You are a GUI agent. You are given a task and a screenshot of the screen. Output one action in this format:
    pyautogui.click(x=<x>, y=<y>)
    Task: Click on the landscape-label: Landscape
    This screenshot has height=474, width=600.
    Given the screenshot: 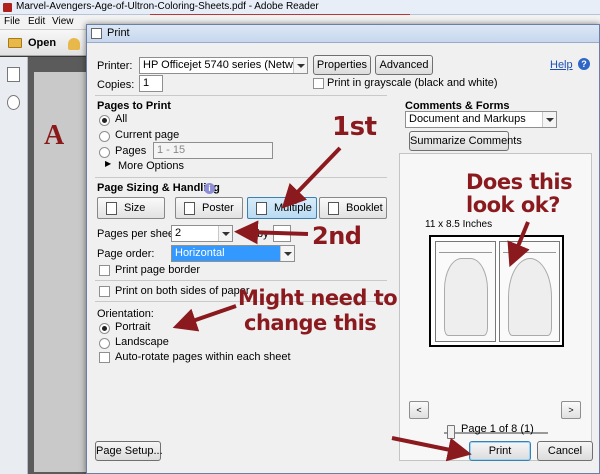 What is the action you would take?
    pyautogui.click(x=142, y=342)
    